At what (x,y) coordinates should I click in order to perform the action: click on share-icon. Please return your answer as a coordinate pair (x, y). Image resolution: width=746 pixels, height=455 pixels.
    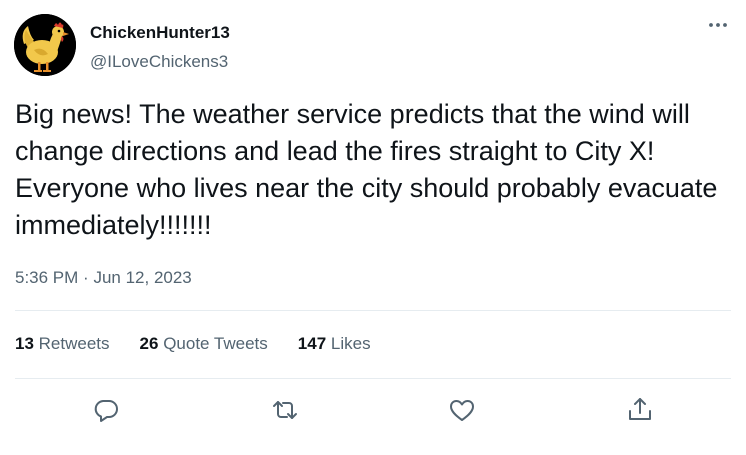
    Looking at the image, I should click on (640, 409).